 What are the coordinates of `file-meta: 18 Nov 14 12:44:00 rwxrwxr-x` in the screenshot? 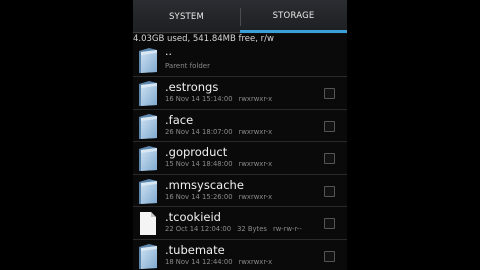 It's located at (221, 262).